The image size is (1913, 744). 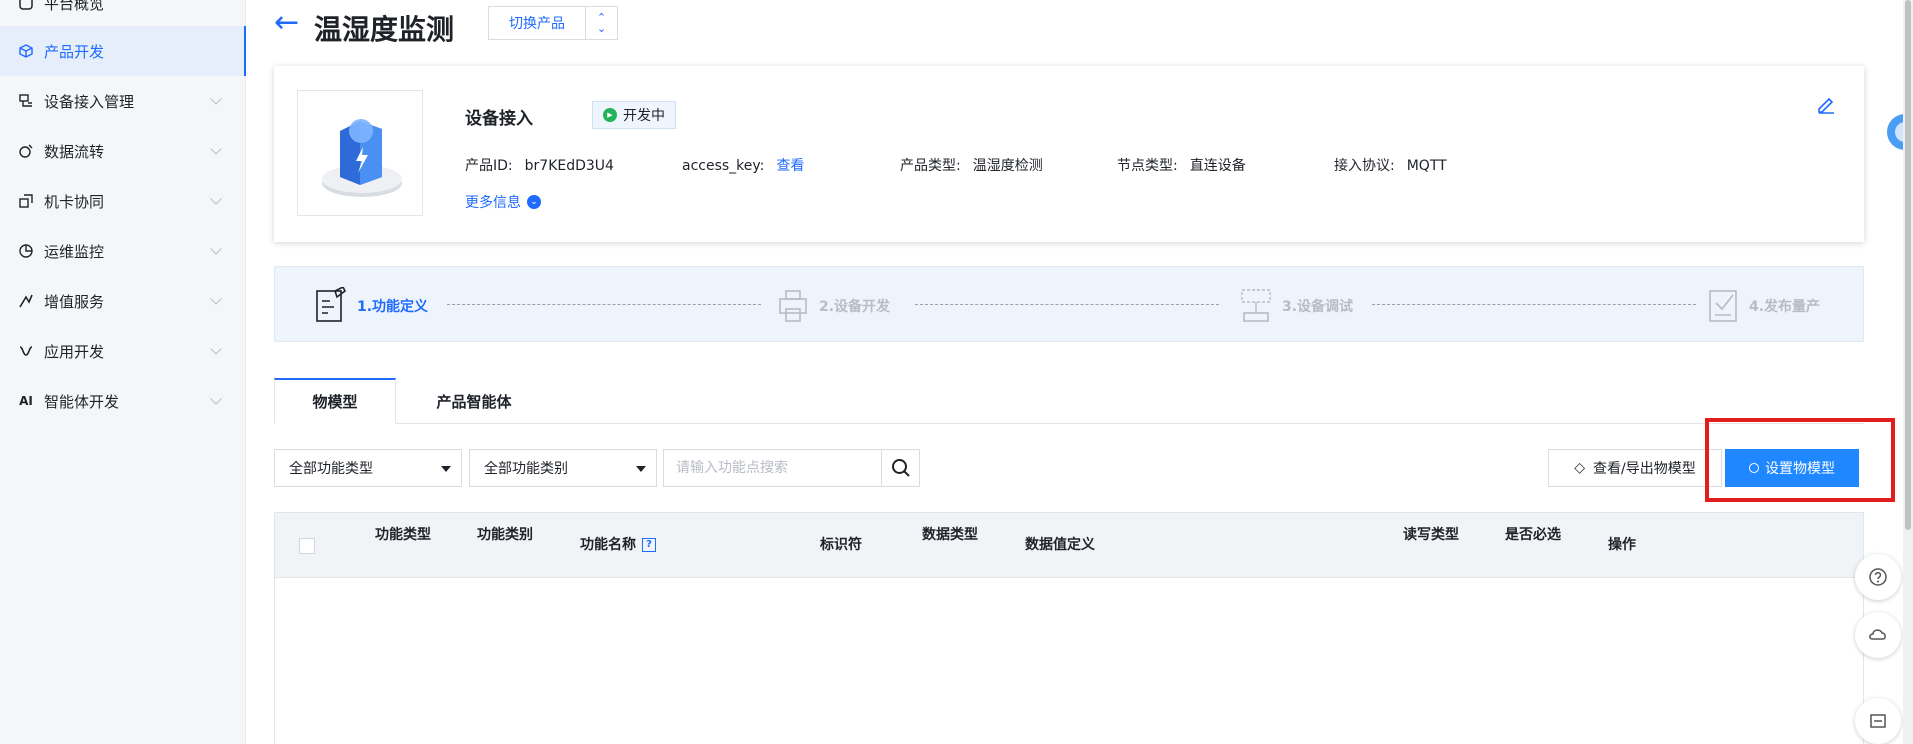 I want to click on sidebar-item-agent-dev: AI 智能体开发, so click(x=123, y=401).